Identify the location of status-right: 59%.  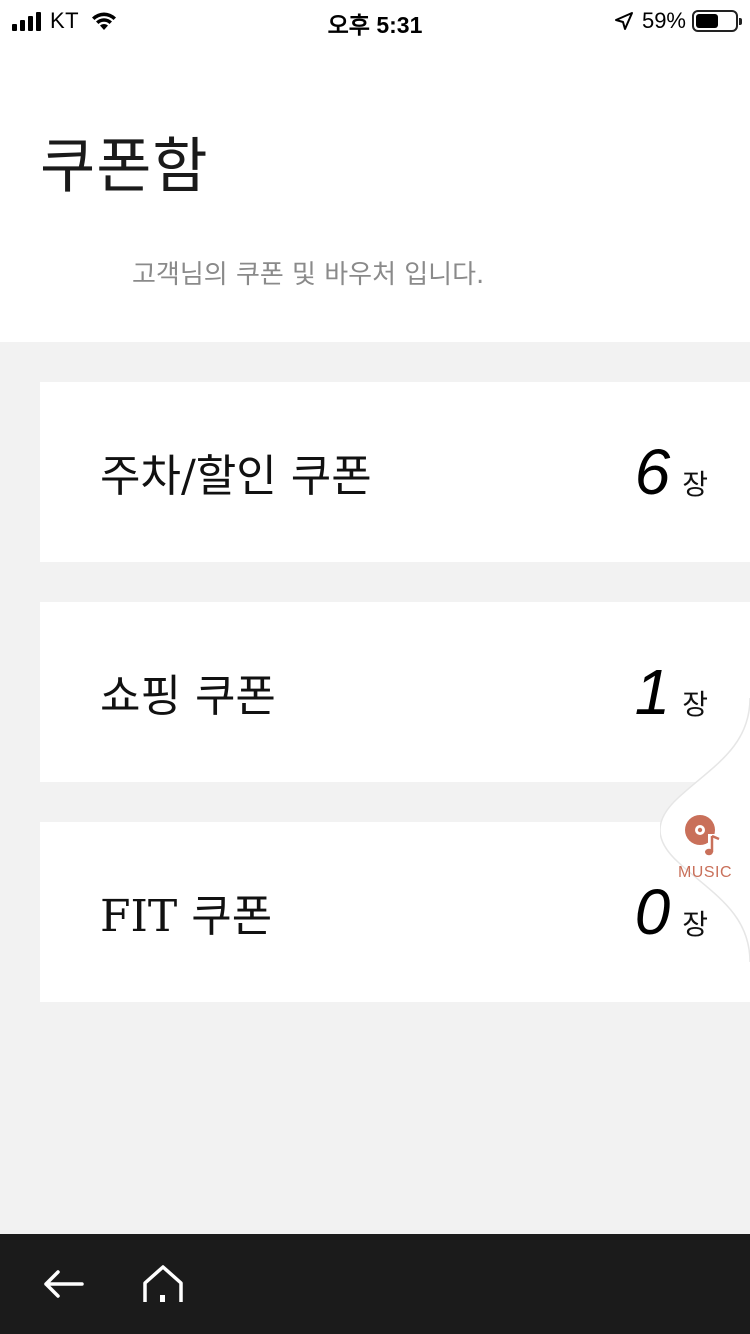
(678, 21).